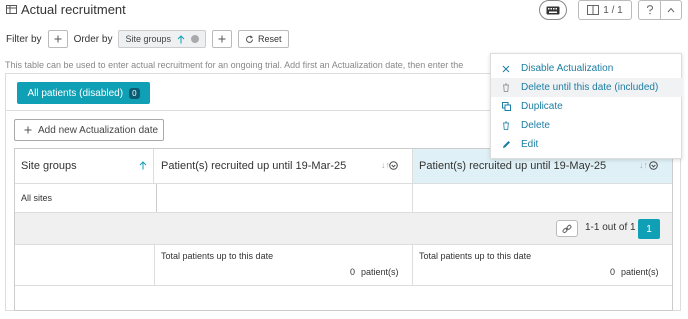 The image size is (688, 319). I want to click on add-actualization-date-button: Add new Actualization date, so click(89, 130).